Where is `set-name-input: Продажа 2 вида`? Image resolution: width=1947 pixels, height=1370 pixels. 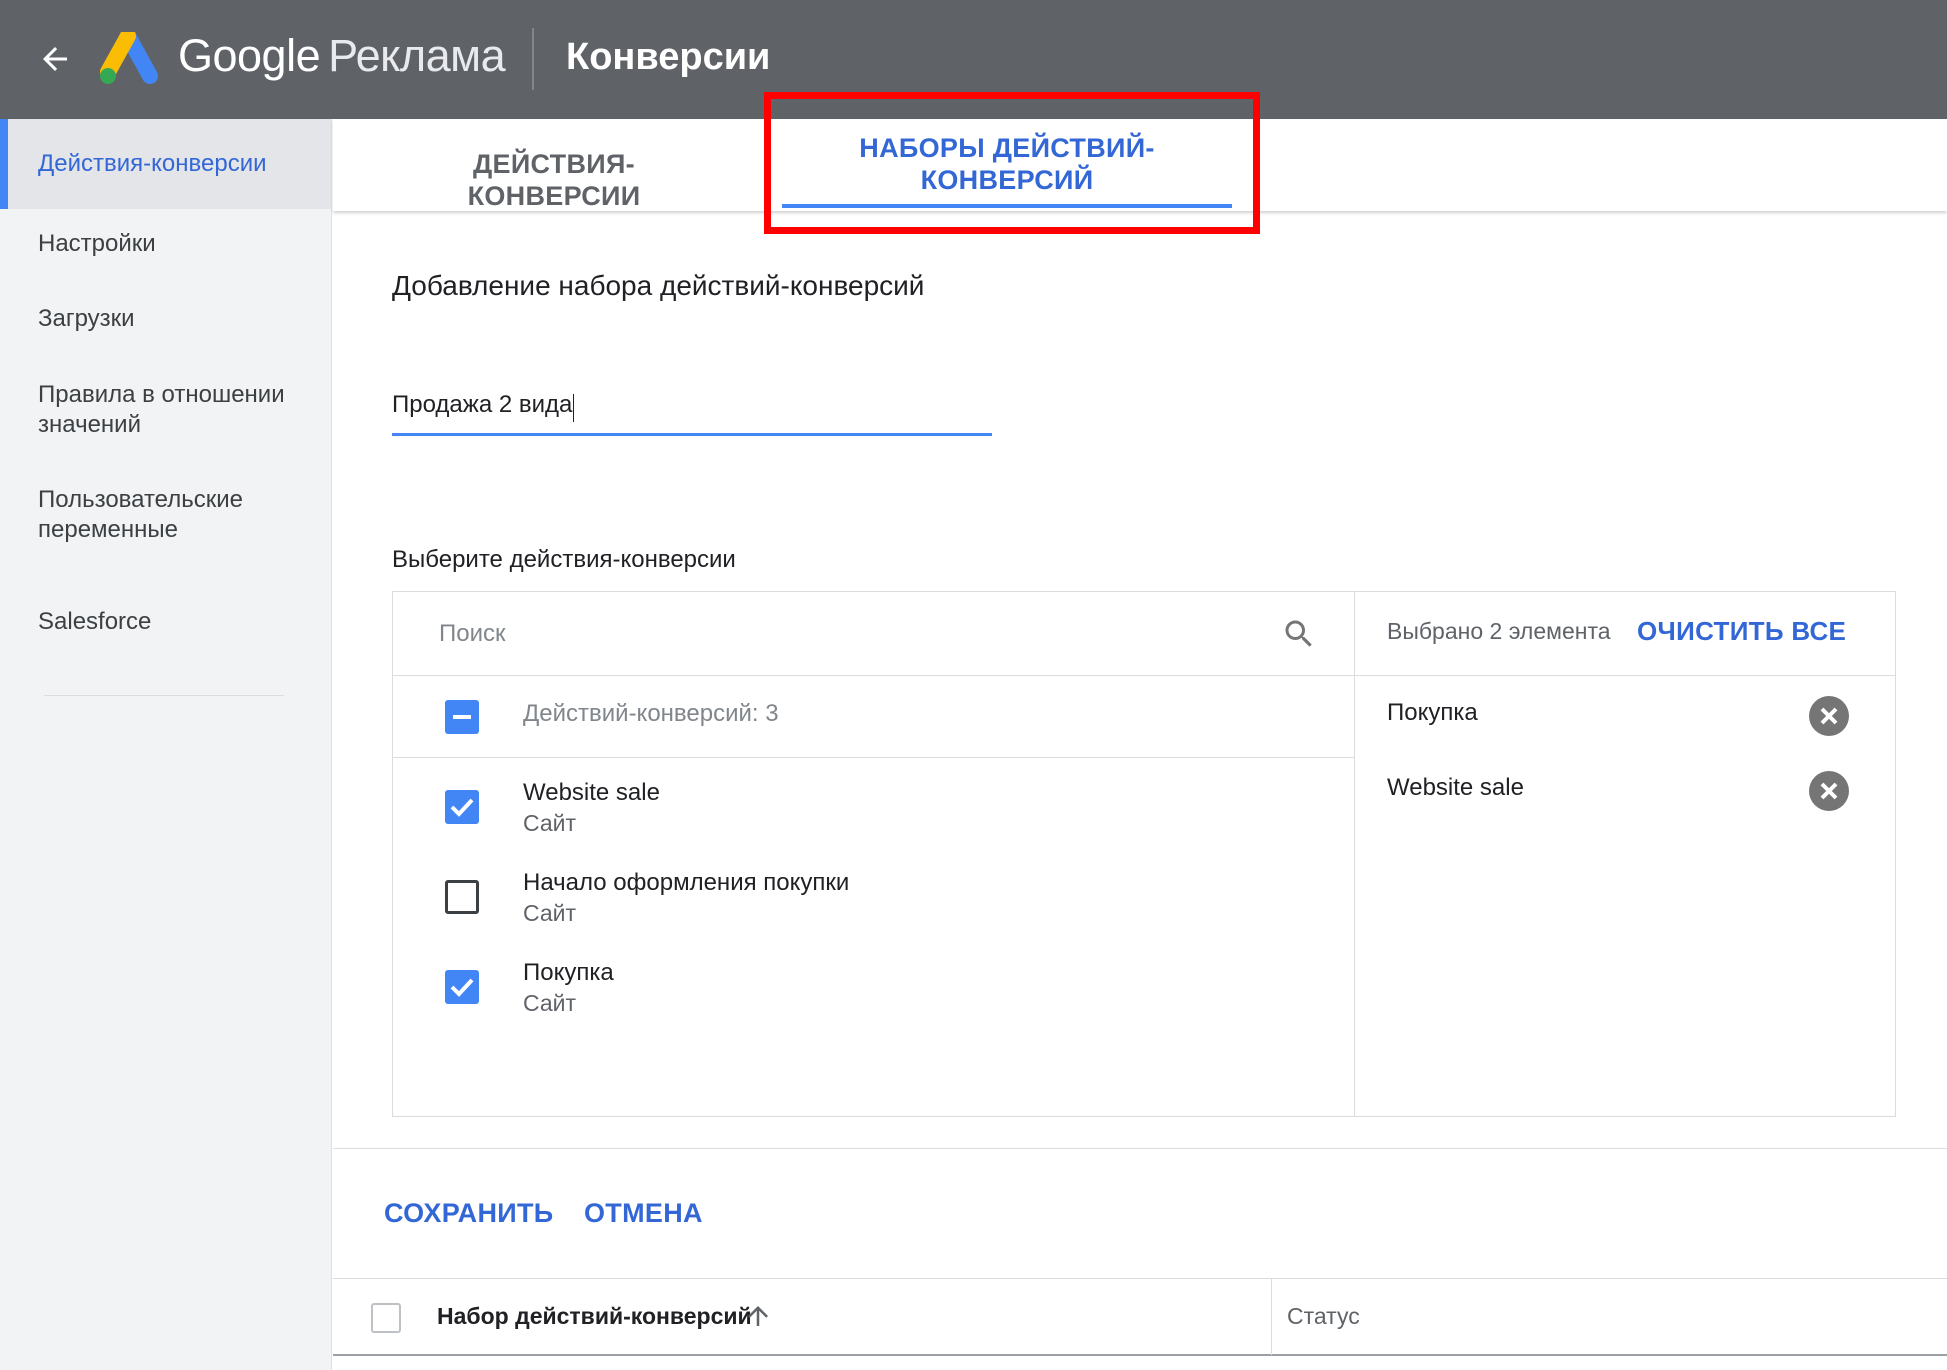
set-name-input: Продажа 2 вида is located at coordinates (692, 412).